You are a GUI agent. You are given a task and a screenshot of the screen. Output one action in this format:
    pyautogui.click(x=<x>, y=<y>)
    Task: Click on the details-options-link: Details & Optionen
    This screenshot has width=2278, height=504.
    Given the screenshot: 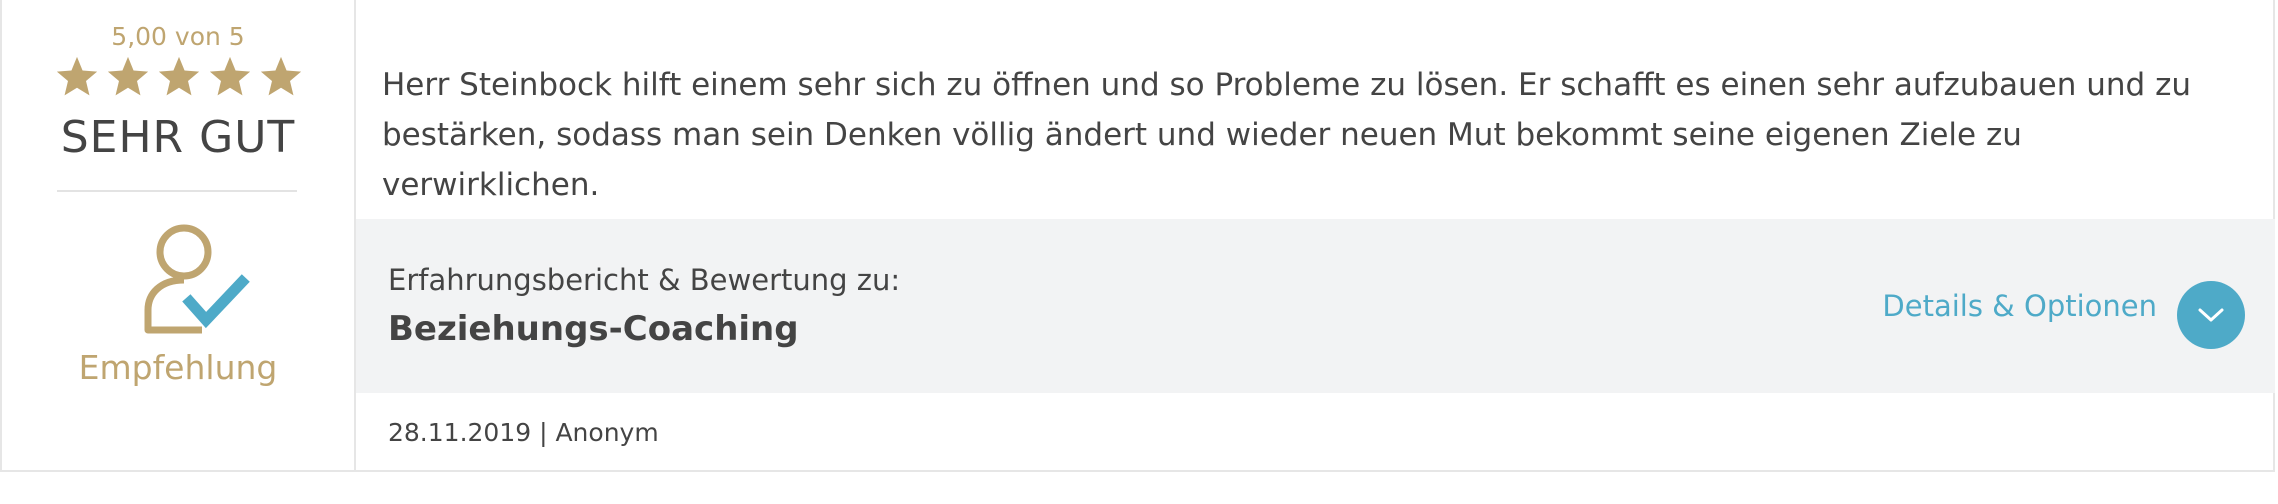 What is the action you would take?
    pyautogui.click(x=2019, y=306)
    